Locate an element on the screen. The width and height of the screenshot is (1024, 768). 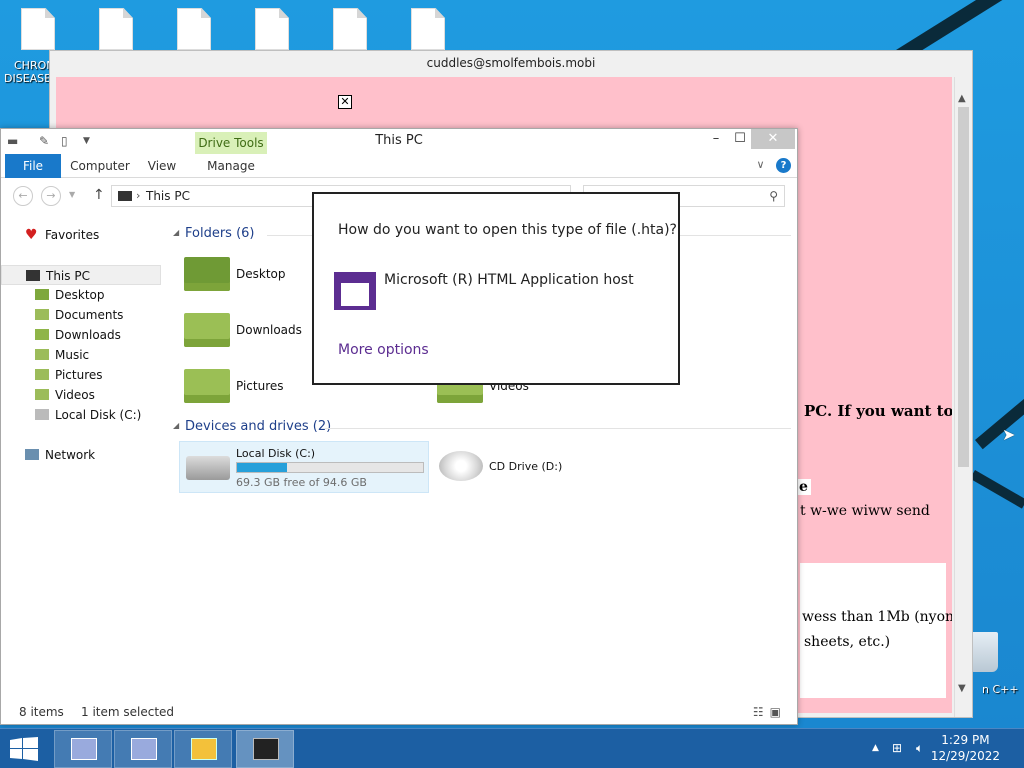
forward-button: → is located at coordinates (51, 196).